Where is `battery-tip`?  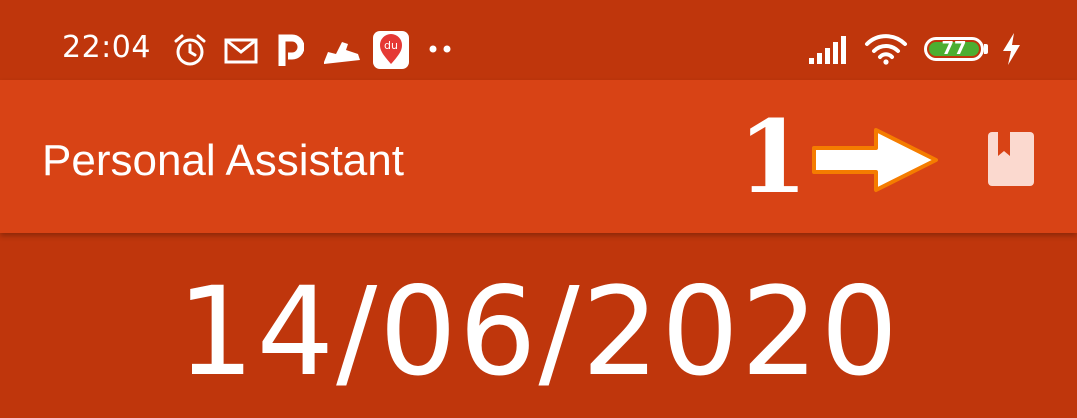 battery-tip is located at coordinates (986, 49).